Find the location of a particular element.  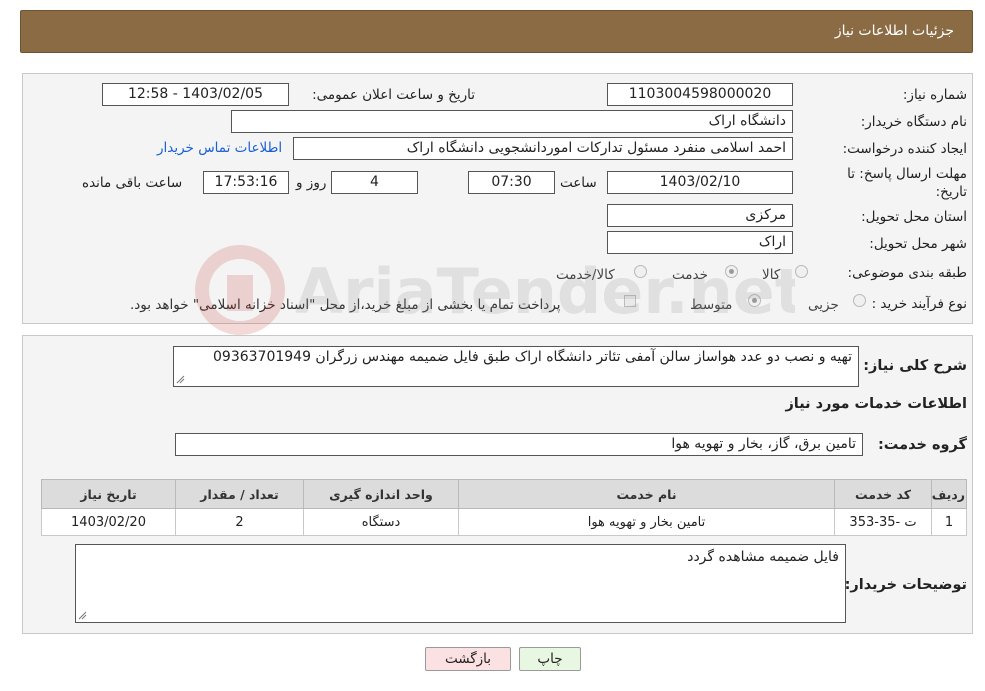

col-header-unit: واحد اندازه گیری is located at coordinates (381, 494).